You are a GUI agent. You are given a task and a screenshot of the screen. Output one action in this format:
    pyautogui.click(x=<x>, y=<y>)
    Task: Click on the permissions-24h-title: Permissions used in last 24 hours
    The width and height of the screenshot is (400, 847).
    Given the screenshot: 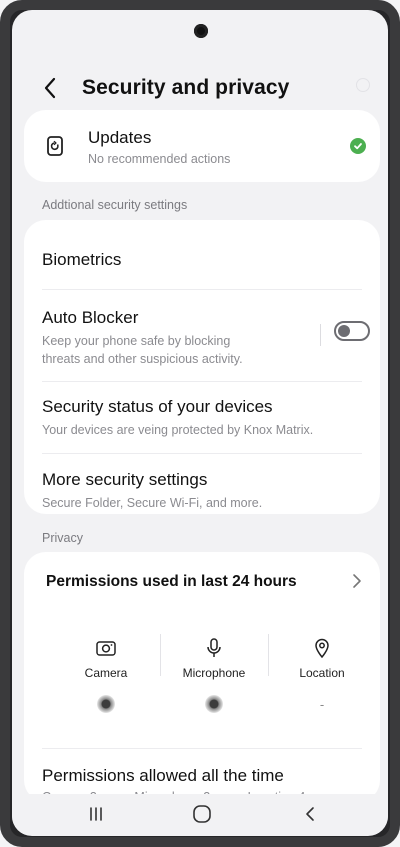 What is the action you would take?
    pyautogui.click(x=171, y=582)
    